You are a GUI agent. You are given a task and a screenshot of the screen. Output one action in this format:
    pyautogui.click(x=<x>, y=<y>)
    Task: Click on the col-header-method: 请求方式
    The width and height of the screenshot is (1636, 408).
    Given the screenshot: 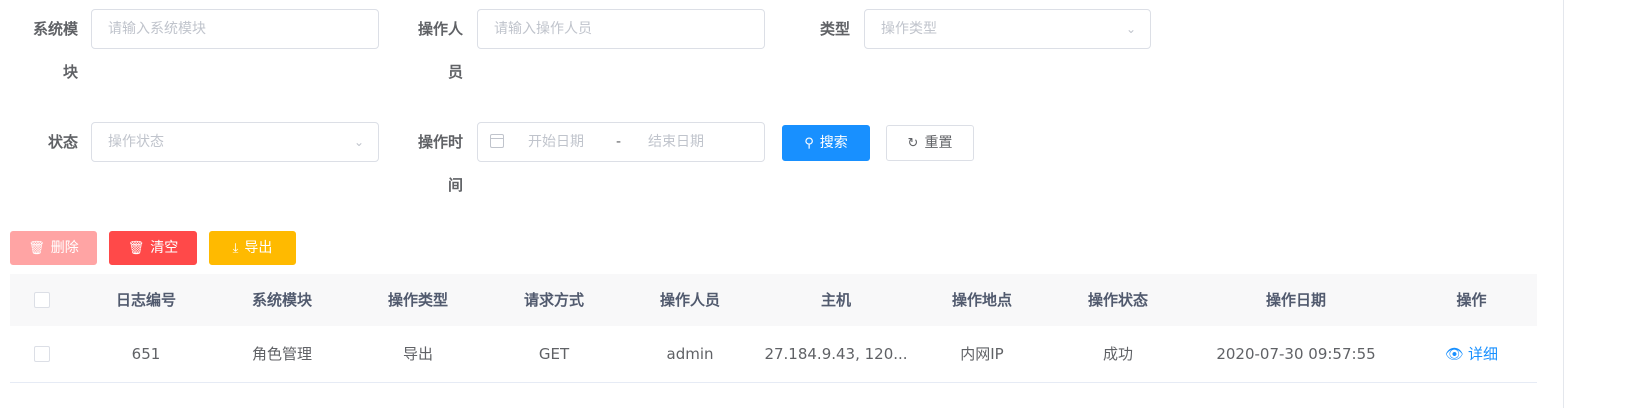 What is the action you would take?
    pyautogui.click(x=553, y=300)
    